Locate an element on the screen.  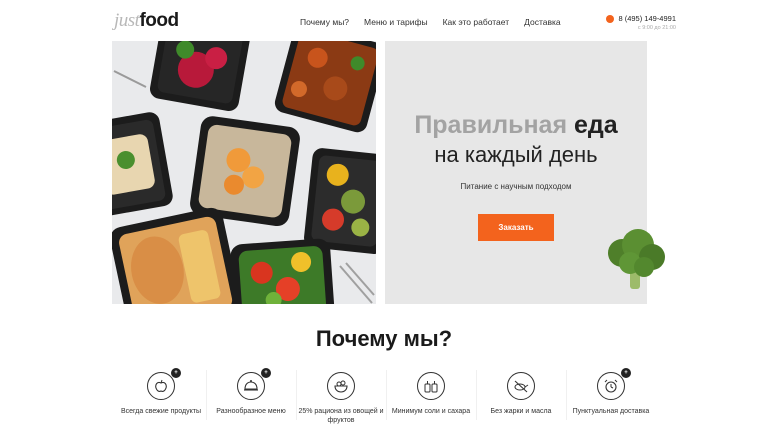
feature-low-salt-sugar: Минимум соли и сахара is located at coordinates (431, 395).